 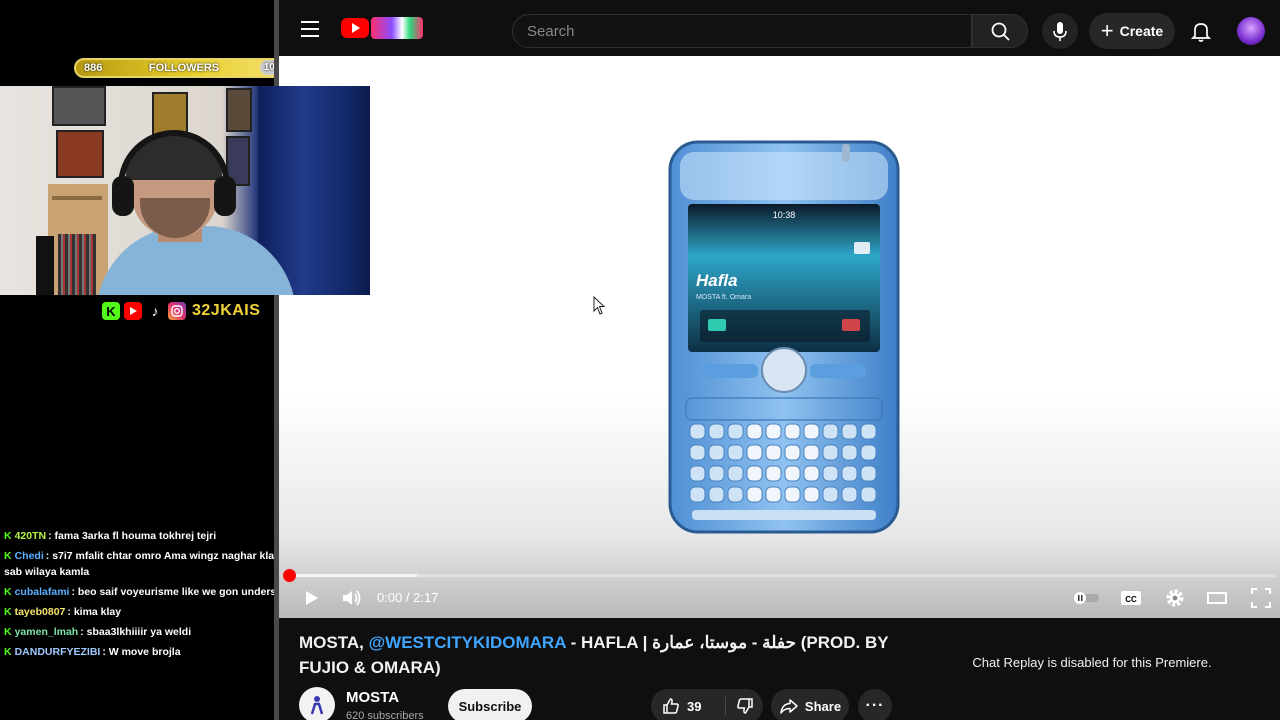 What do you see at coordinates (77, 264) in the screenshot?
I see `vinyl-records` at bounding box center [77, 264].